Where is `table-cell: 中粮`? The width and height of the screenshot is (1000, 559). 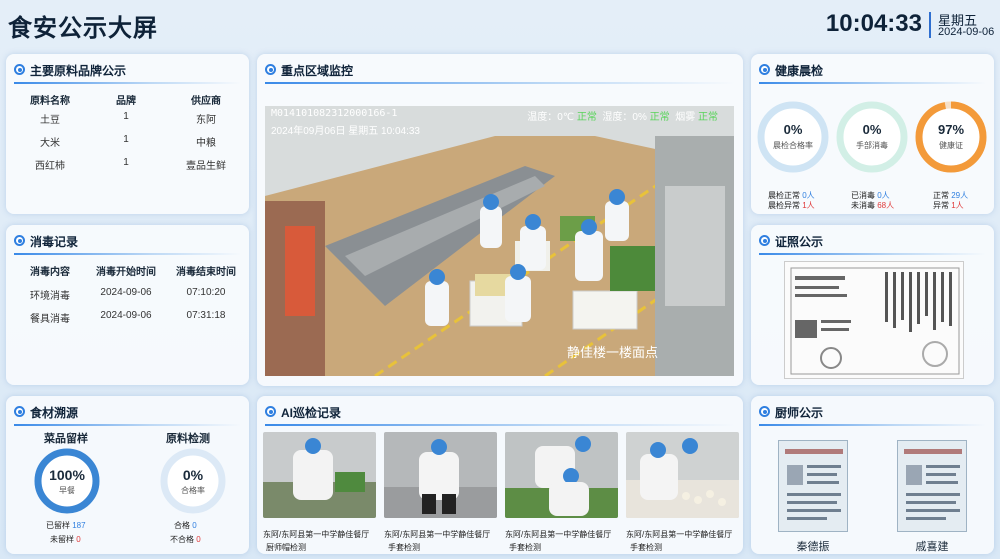
table-cell: 中粮 is located at coordinates (206, 143).